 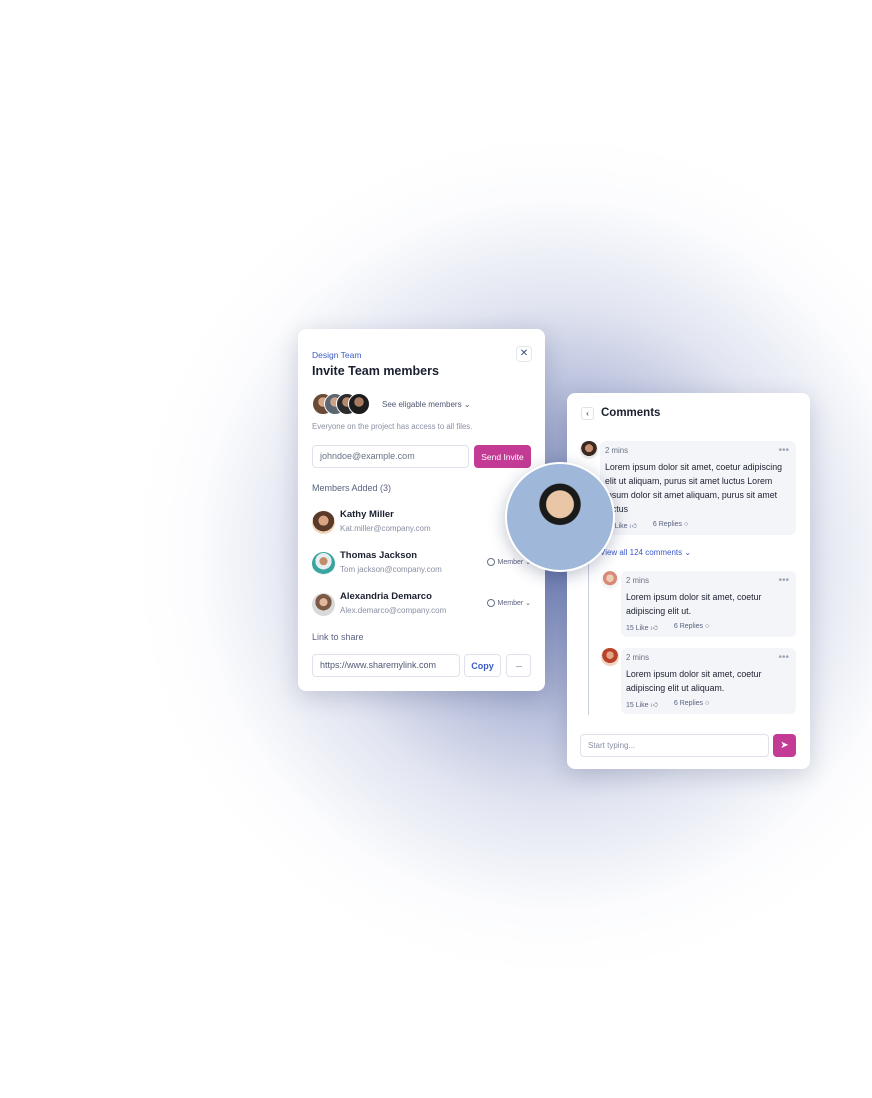 What do you see at coordinates (337, 355) in the screenshot?
I see `team-name: Design Team` at bounding box center [337, 355].